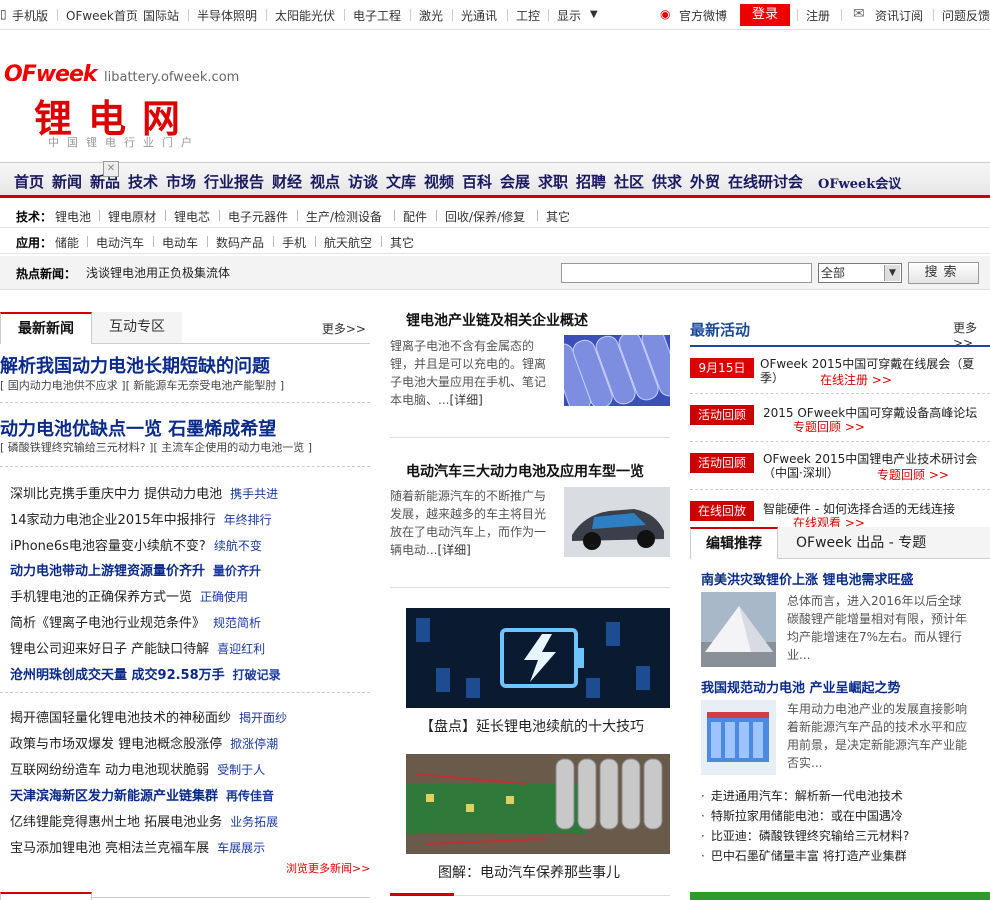  What do you see at coordinates (859, 182) in the screenshot?
I see `nav-item-conference: OFweek会议` at bounding box center [859, 182].